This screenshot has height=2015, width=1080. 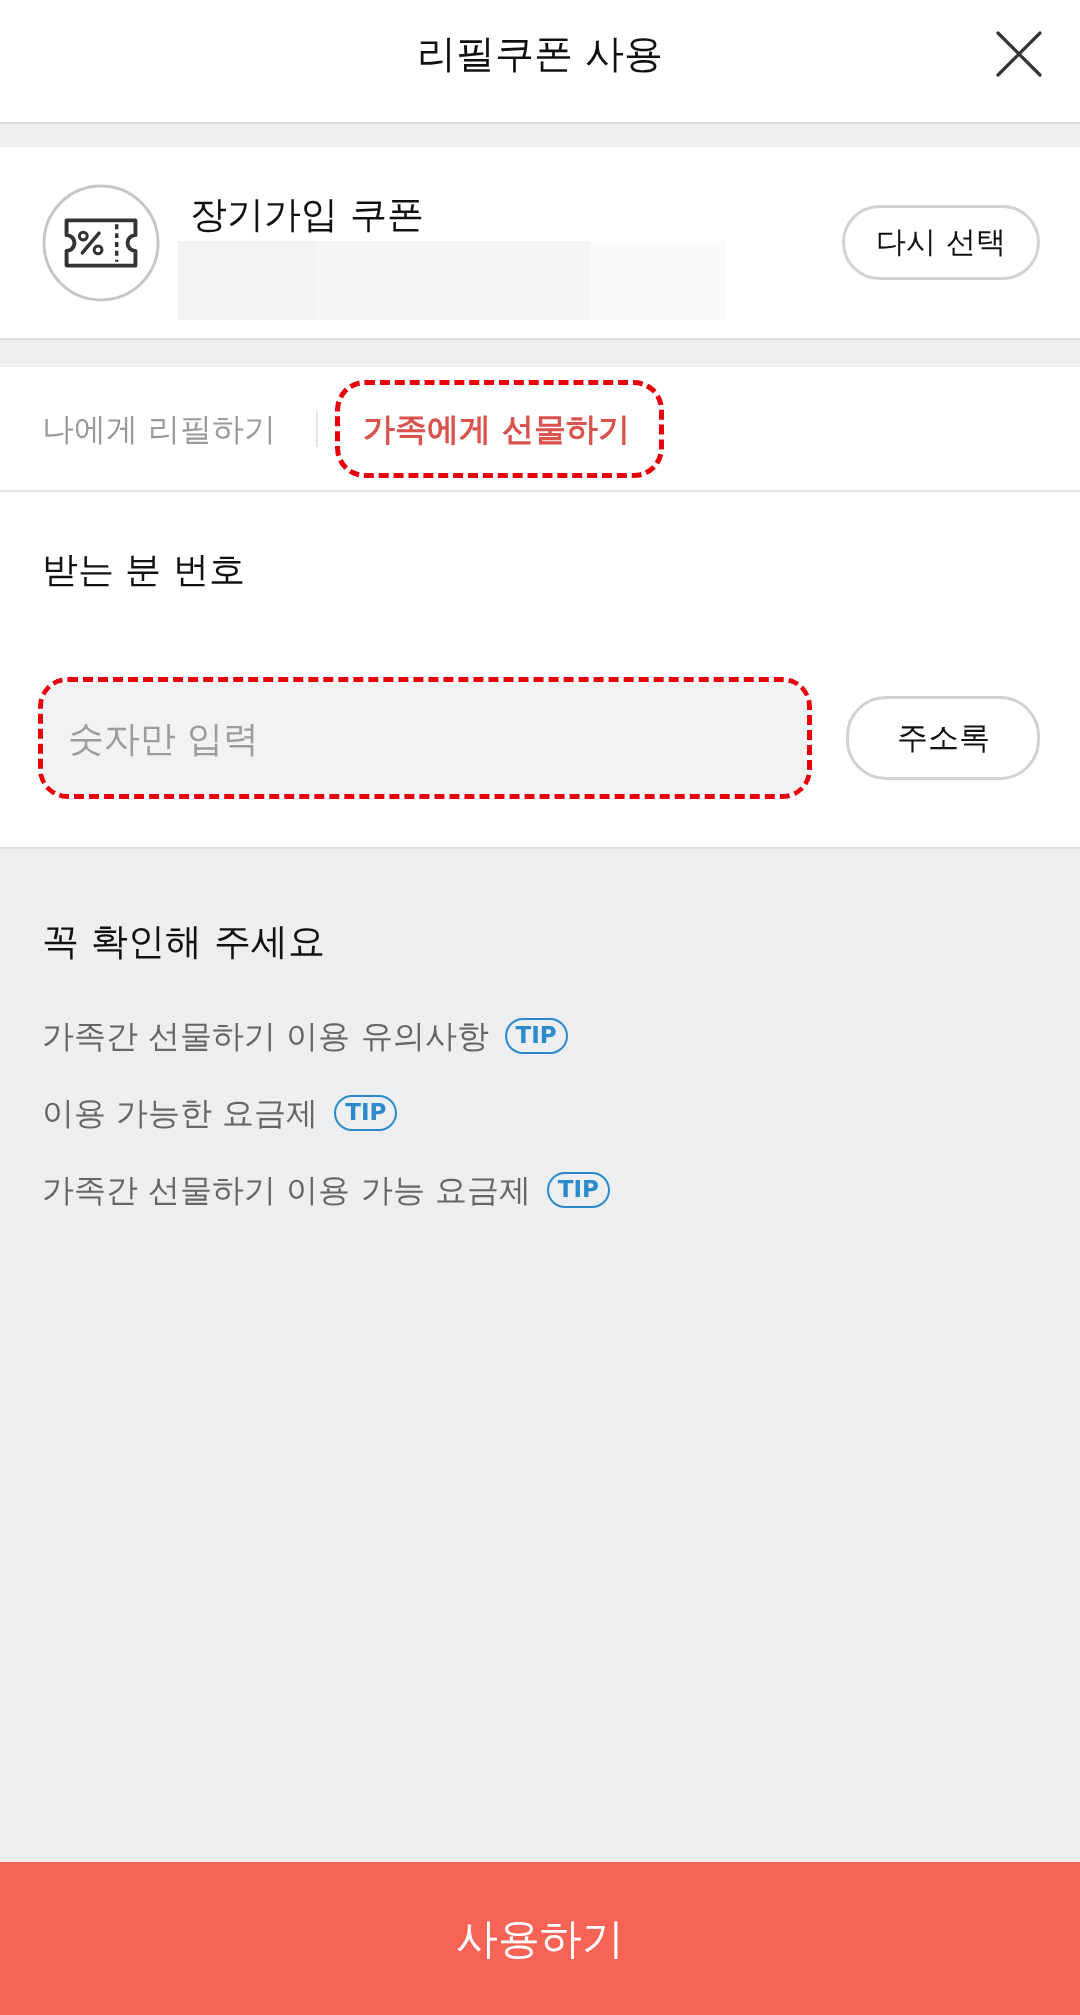 What do you see at coordinates (1019, 54) in the screenshot?
I see `close-icon` at bounding box center [1019, 54].